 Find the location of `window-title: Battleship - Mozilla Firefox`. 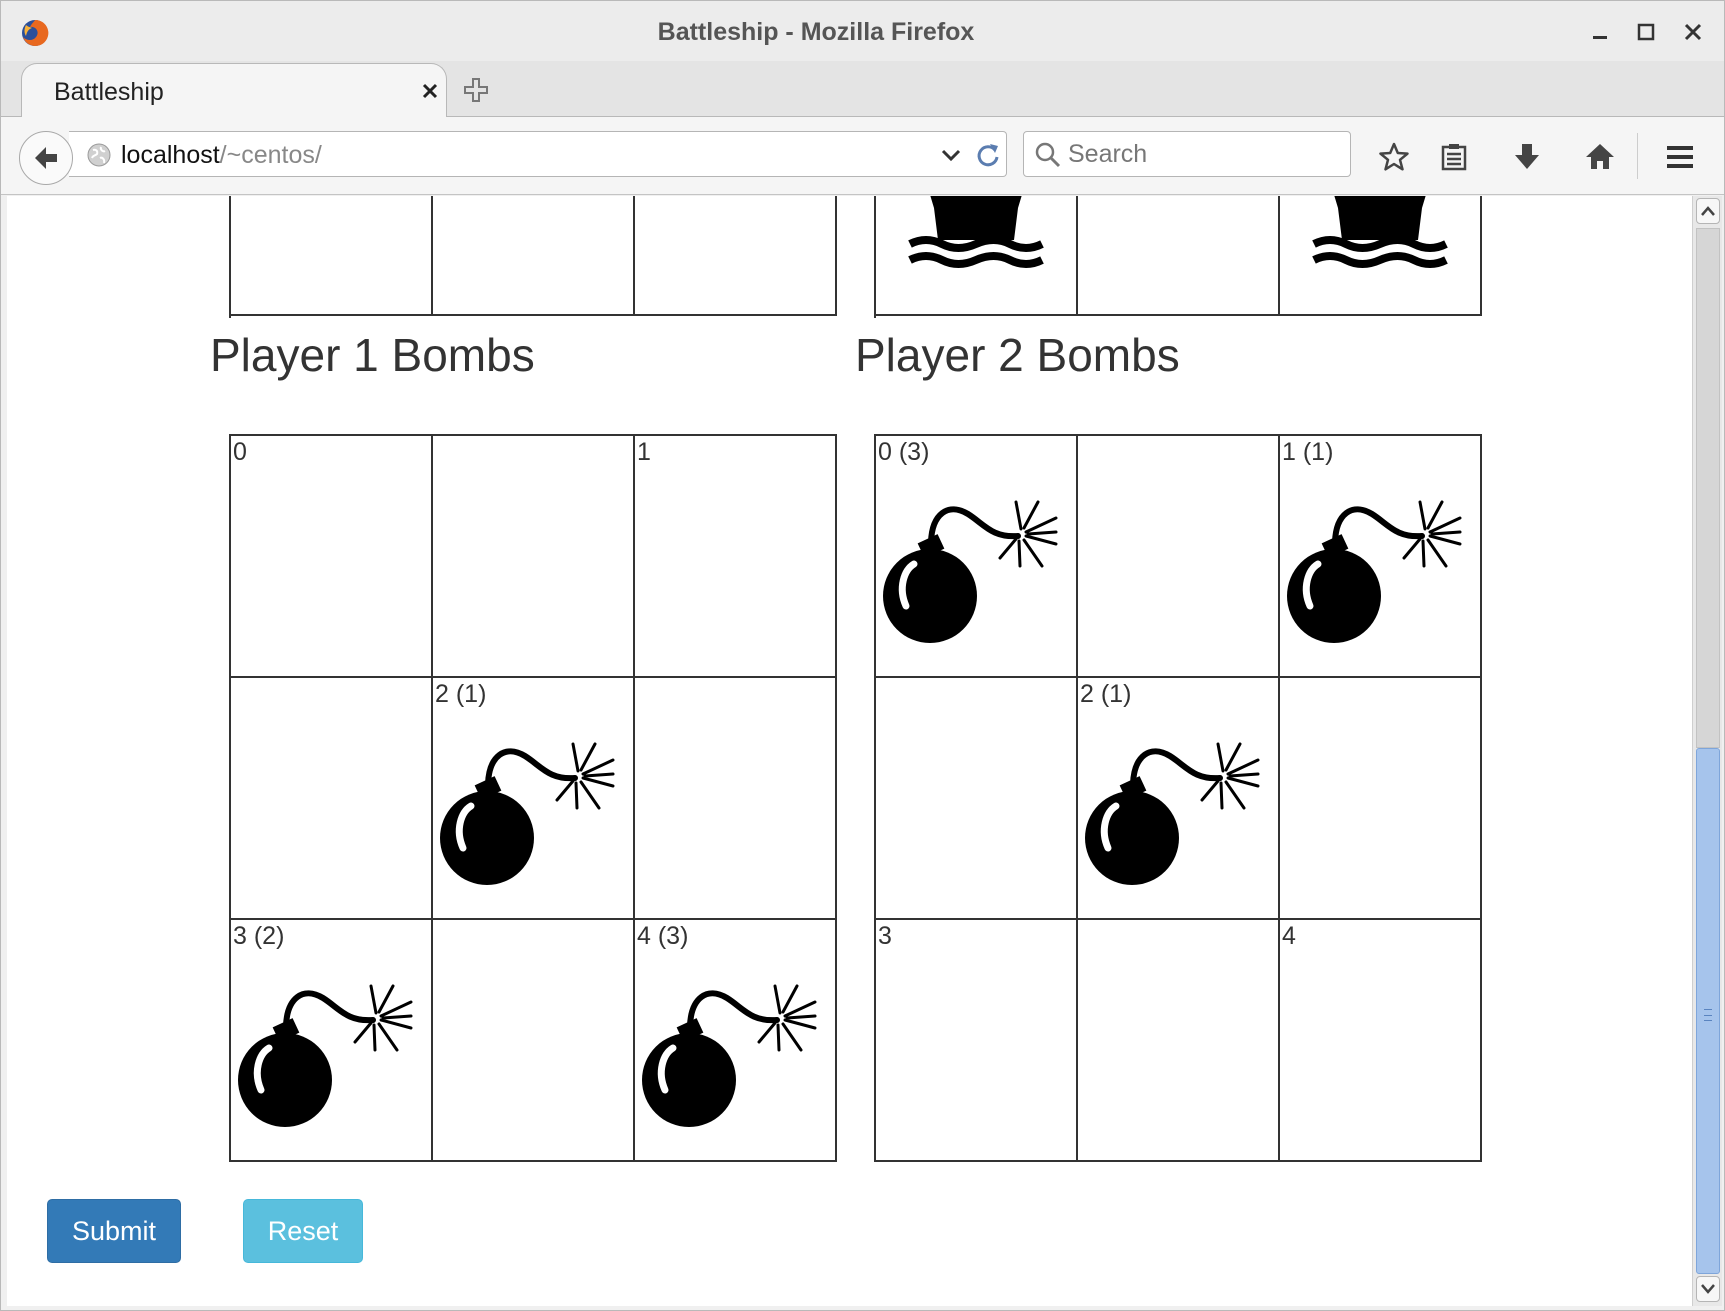

window-title: Battleship - Mozilla Firefox is located at coordinates (816, 32).